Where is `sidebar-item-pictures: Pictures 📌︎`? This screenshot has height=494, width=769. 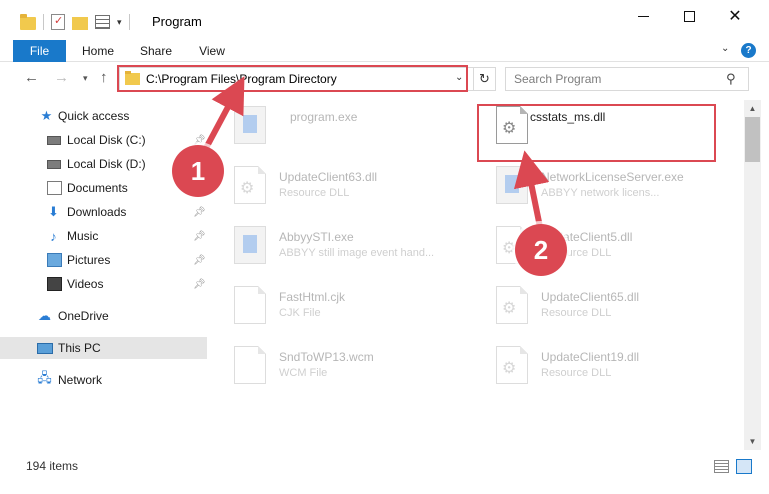 sidebar-item-pictures: Pictures 📌︎ is located at coordinates (103, 260).